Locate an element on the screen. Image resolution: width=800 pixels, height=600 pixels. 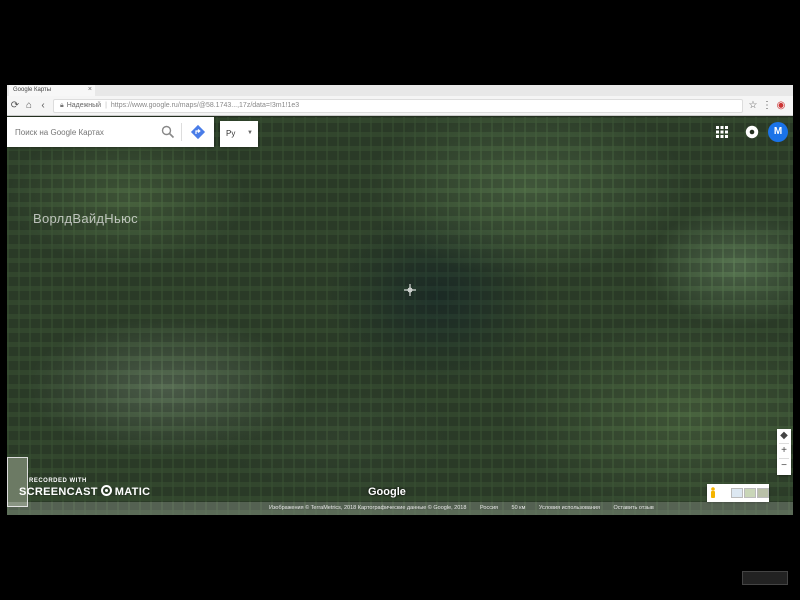
extension-icon: ◉ is located at coordinates (781, 106).